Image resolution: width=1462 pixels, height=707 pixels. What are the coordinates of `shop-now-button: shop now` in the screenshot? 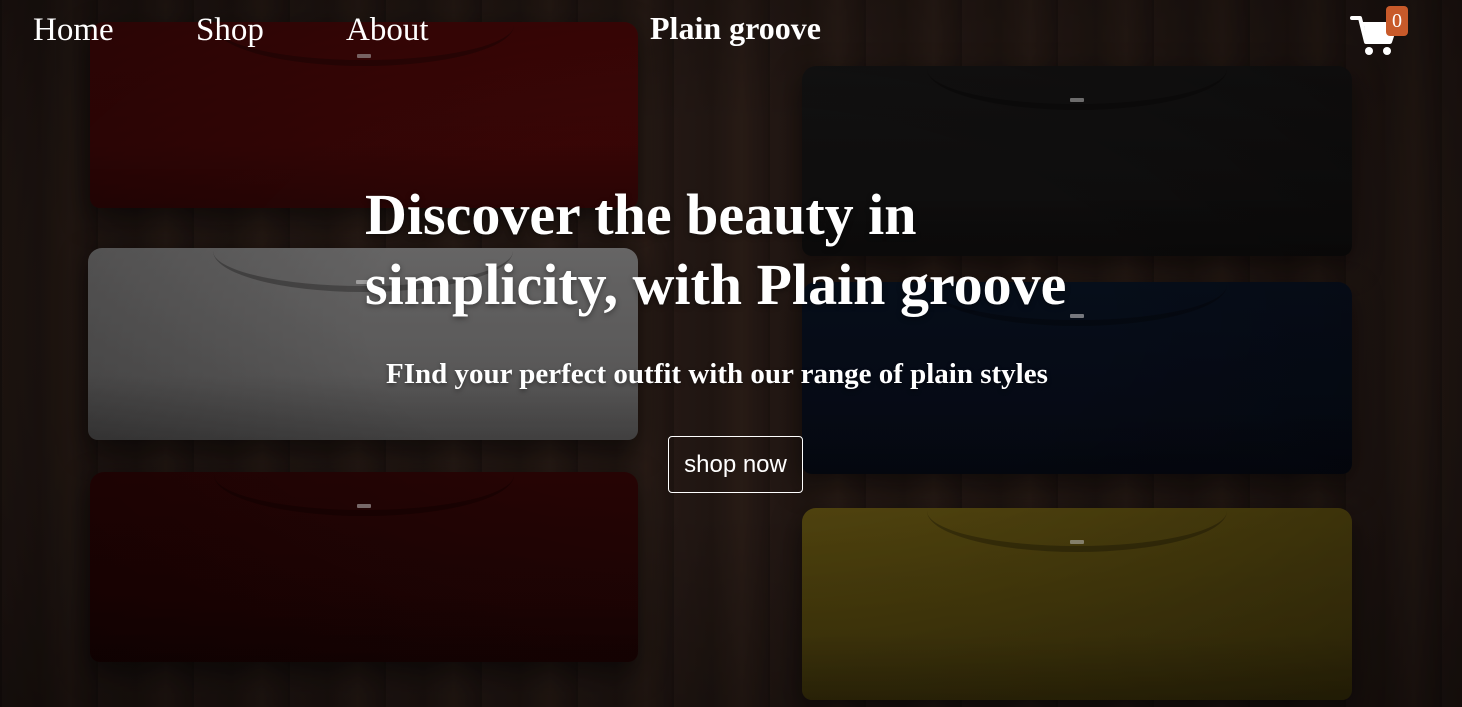 It's located at (735, 464).